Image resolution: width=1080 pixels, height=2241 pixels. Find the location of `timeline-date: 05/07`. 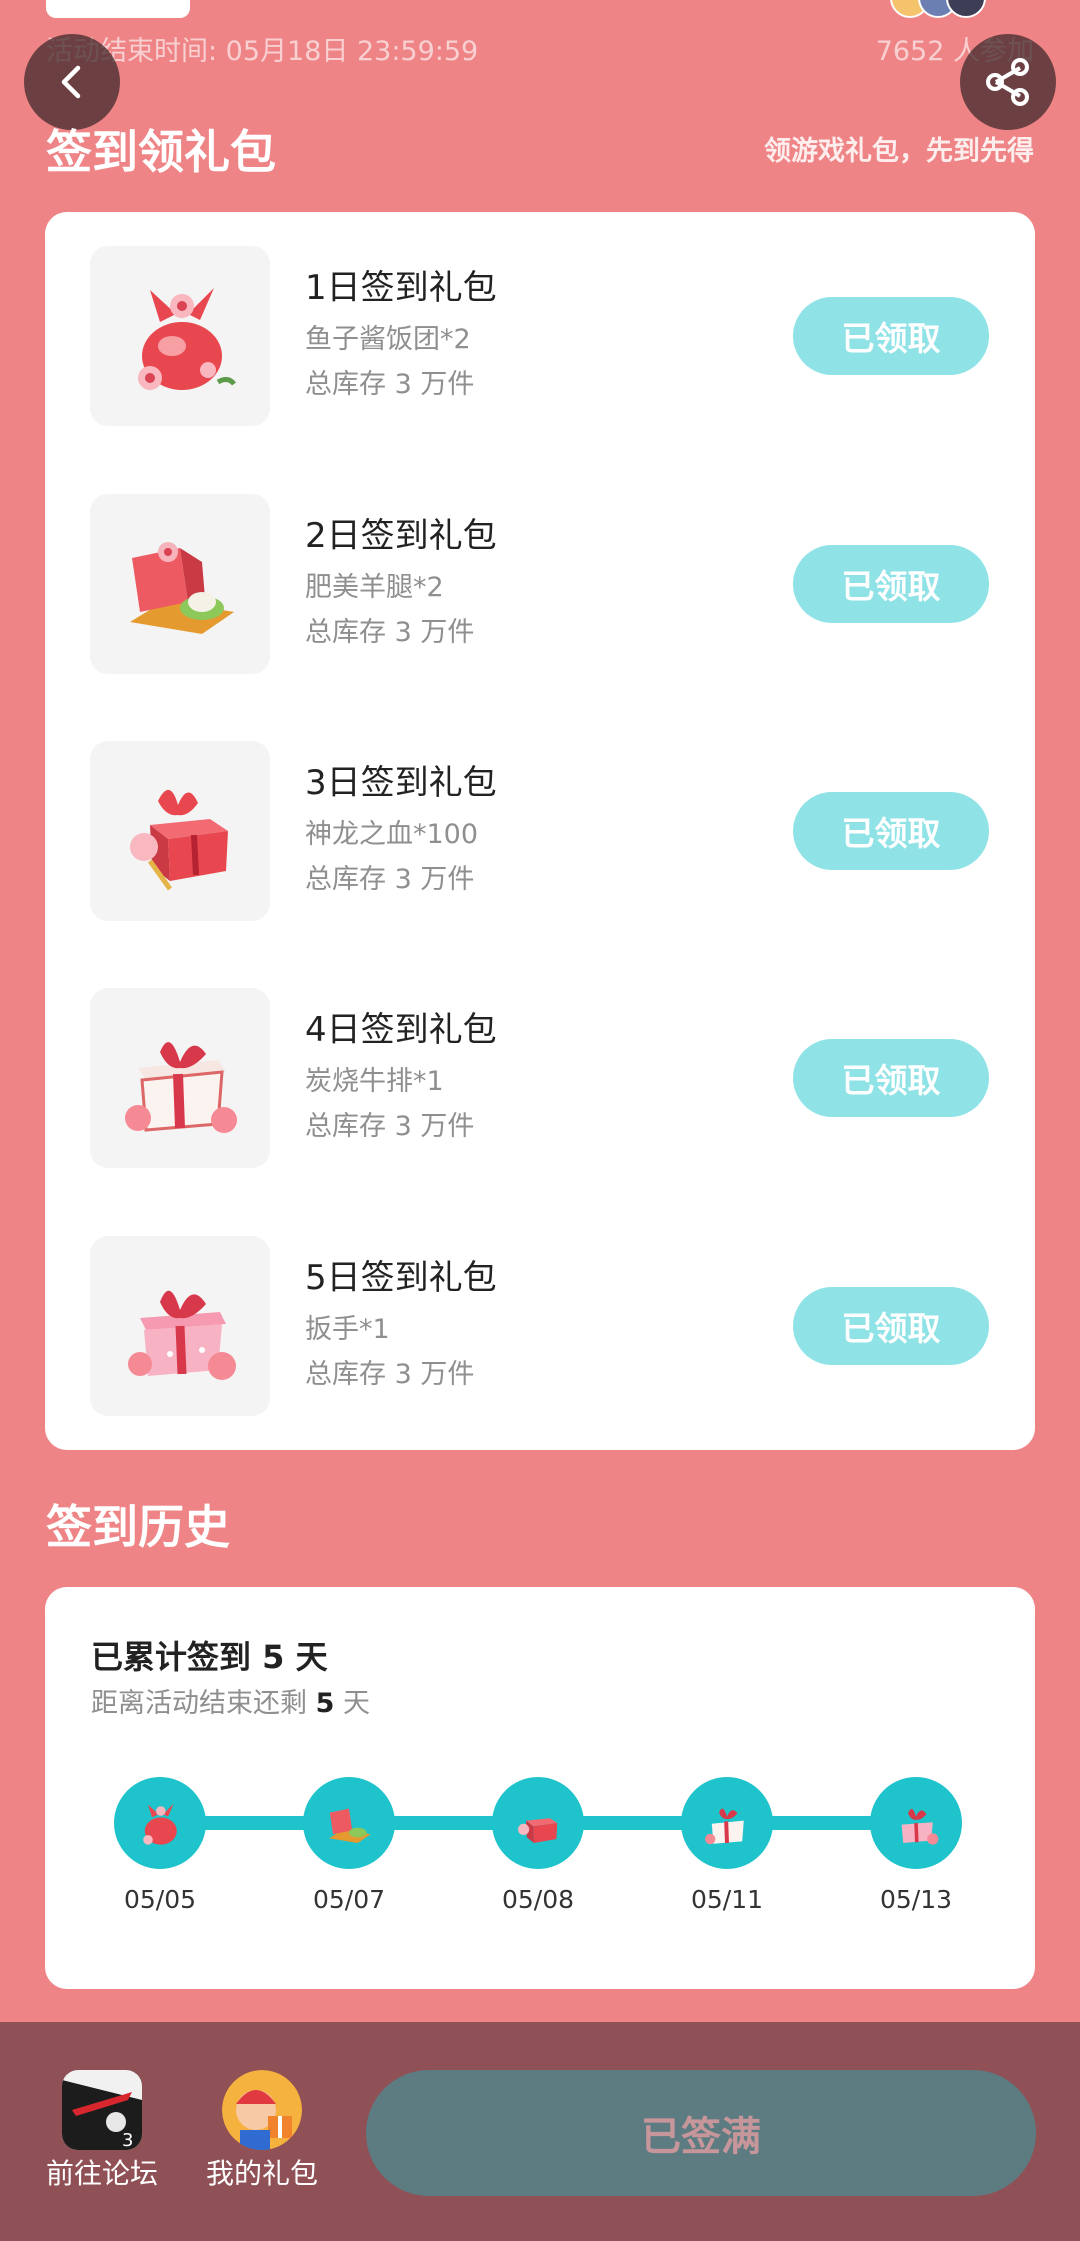

timeline-date: 05/07 is located at coordinates (349, 1899).